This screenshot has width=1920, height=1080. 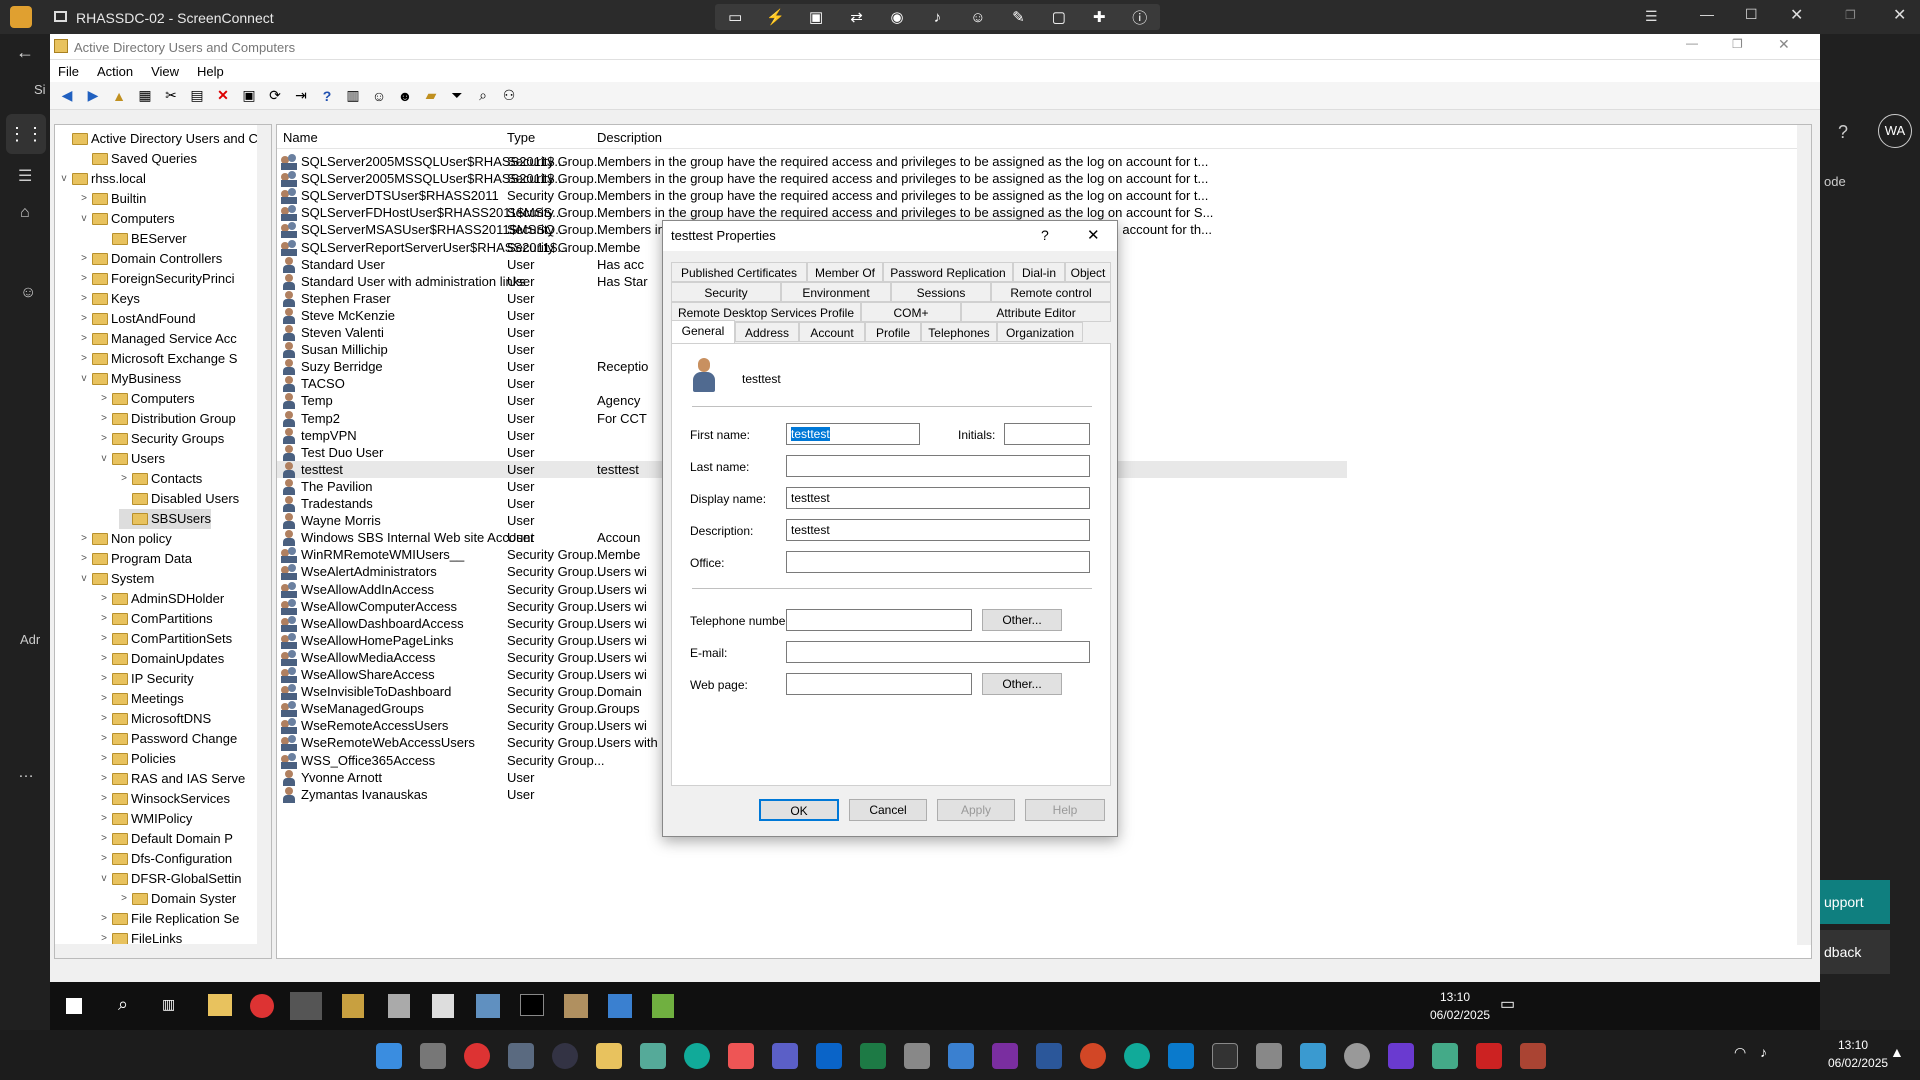 What do you see at coordinates (162, 139) in the screenshot?
I see `tree-node: Active Directory Users and Co` at bounding box center [162, 139].